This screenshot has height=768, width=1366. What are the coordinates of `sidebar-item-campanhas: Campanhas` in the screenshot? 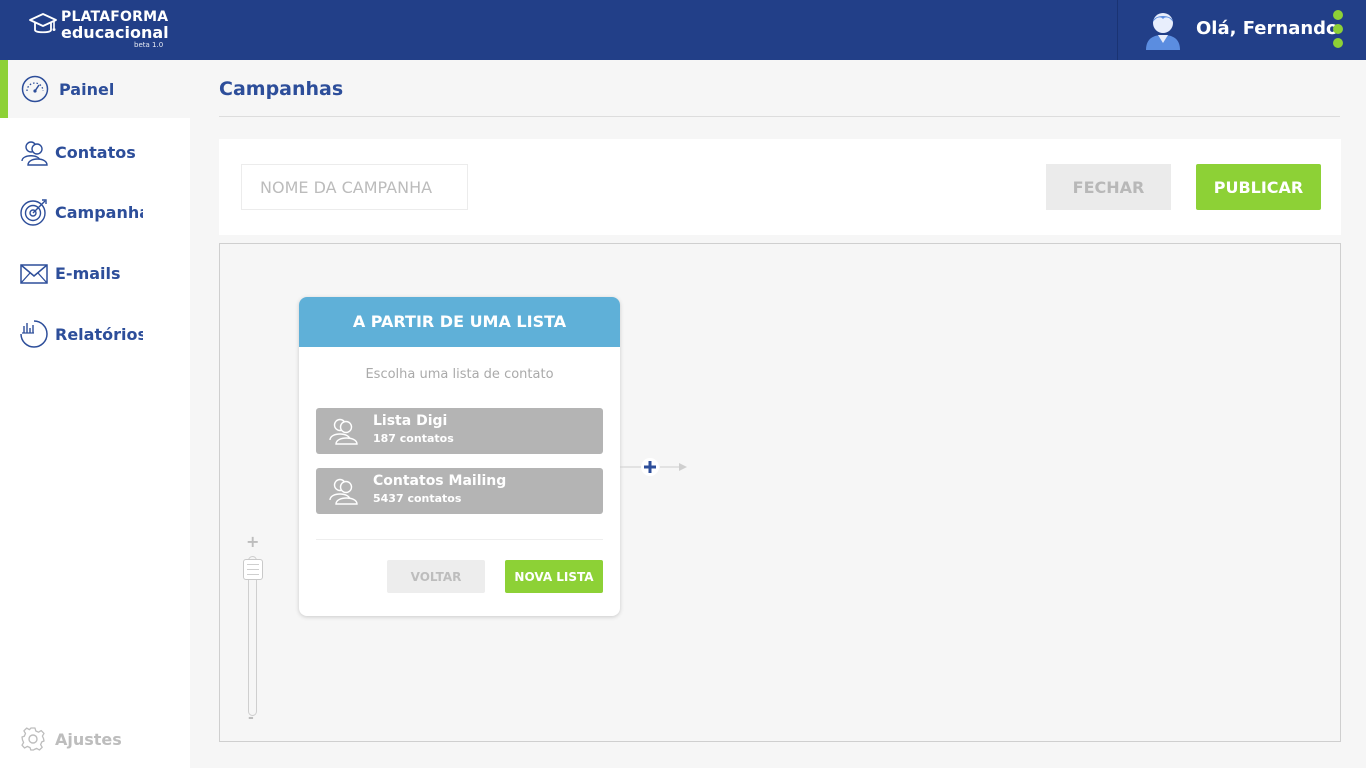 It's located at (95, 212).